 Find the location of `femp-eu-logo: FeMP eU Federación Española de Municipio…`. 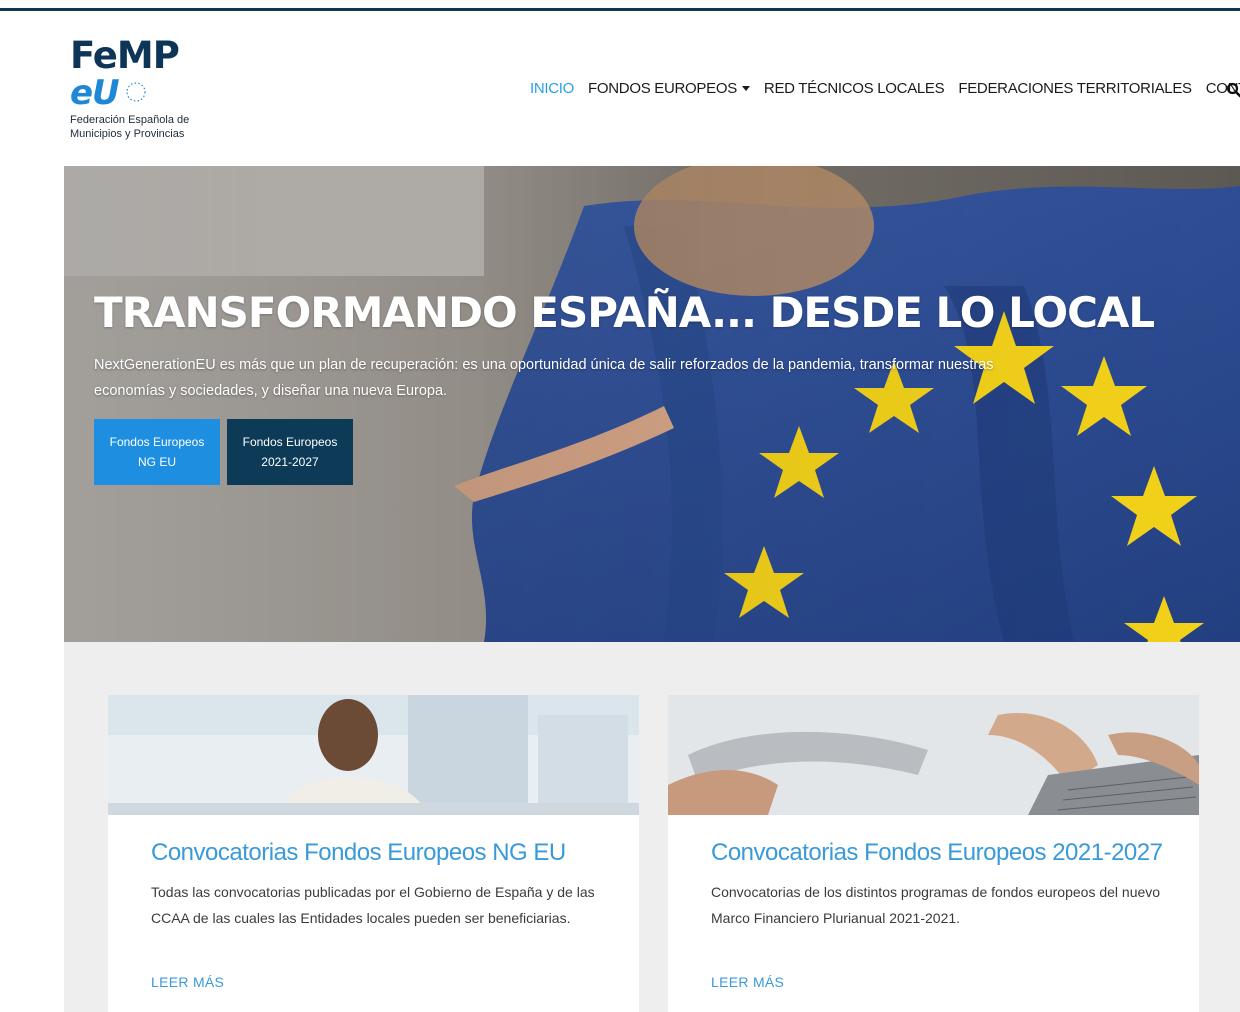

femp-eu-logo: FeMP eU Federación Española de Municipio… is located at coordinates (135, 94).